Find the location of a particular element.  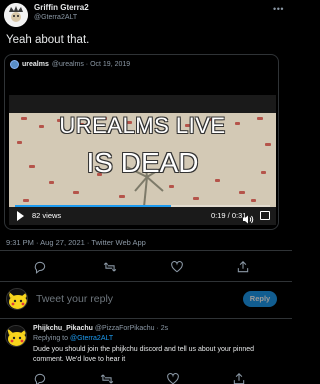

tweet-text: Yeah about that. is located at coordinates (48, 40).